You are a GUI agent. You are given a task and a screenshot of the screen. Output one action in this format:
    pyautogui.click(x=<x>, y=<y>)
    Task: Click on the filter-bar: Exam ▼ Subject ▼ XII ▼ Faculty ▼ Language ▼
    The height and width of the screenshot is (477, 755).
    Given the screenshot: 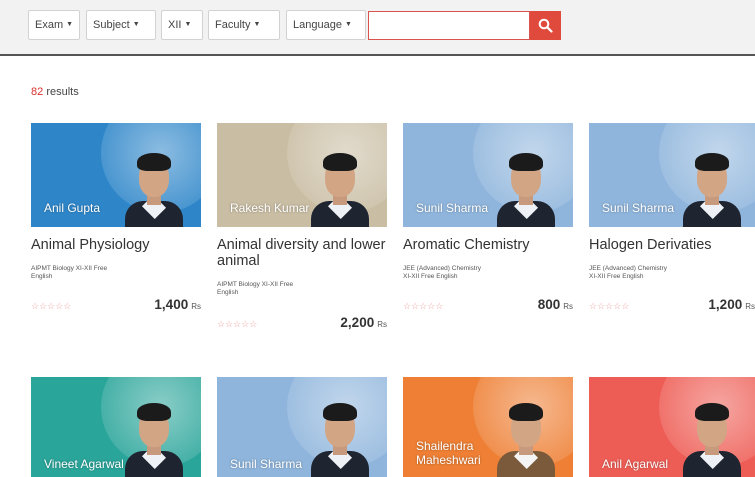 What is the action you would take?
    pyautogui.click(x=377, y=28)
    